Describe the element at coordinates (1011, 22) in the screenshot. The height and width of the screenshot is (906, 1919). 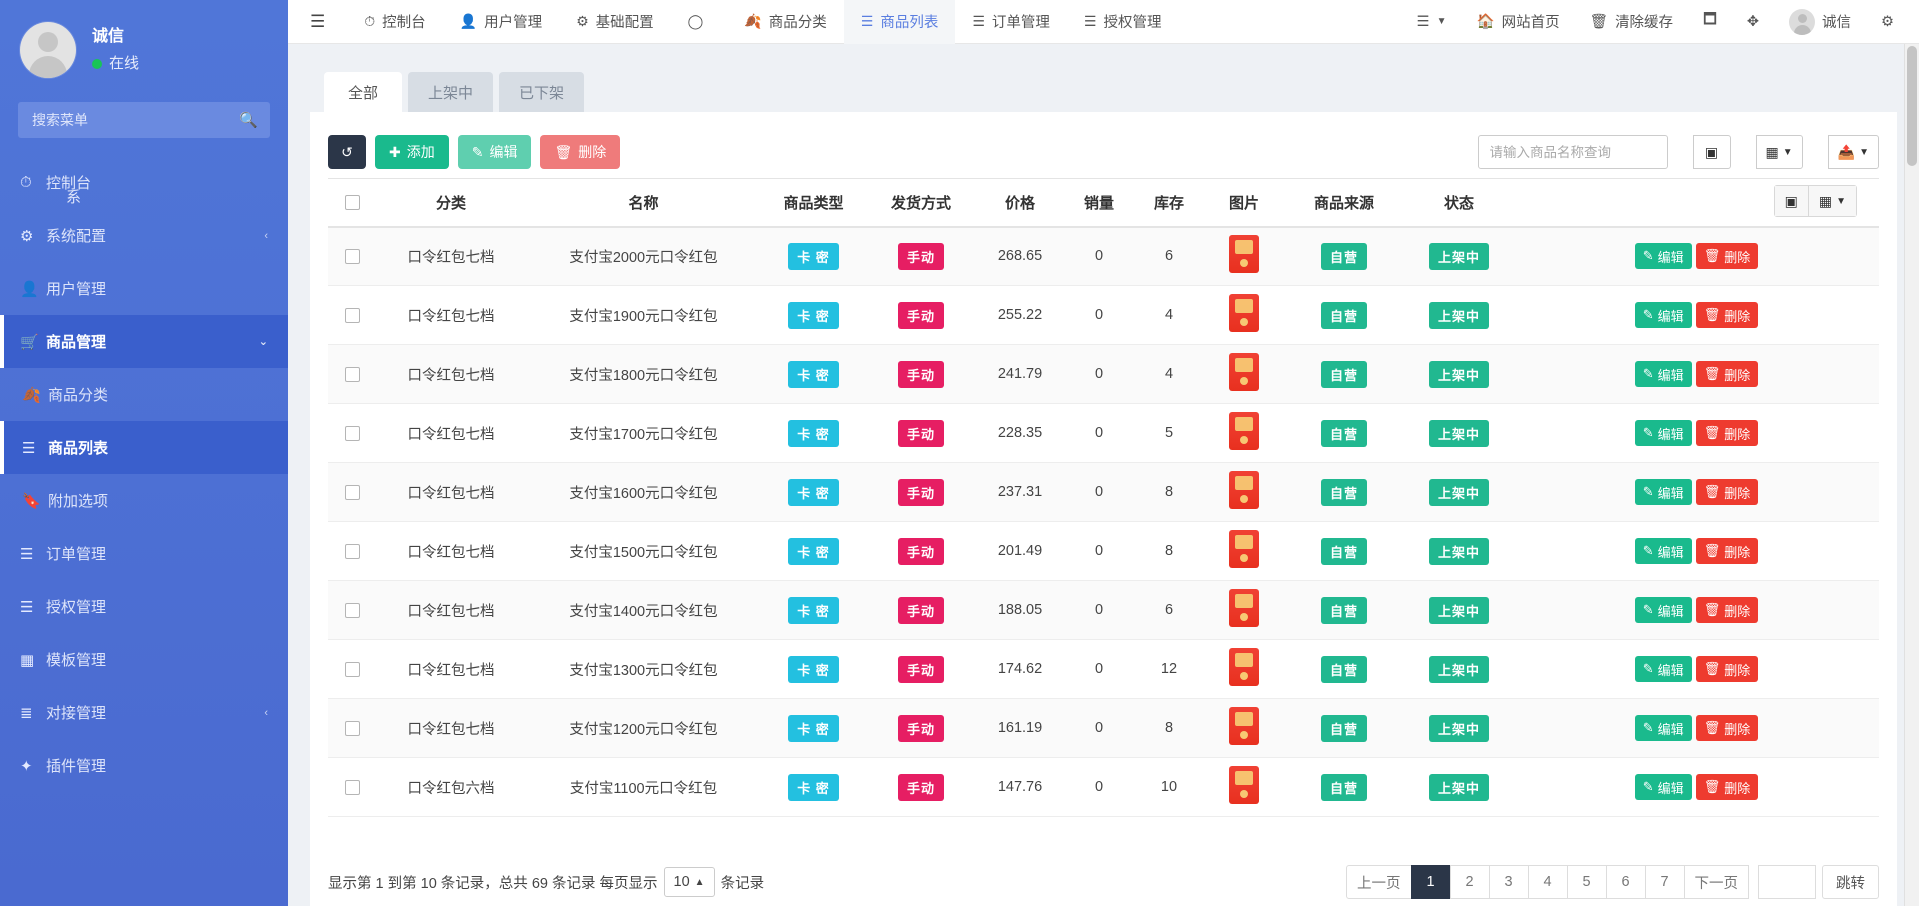
I see `tab-order-management: ☰ 订单管理` at that location.